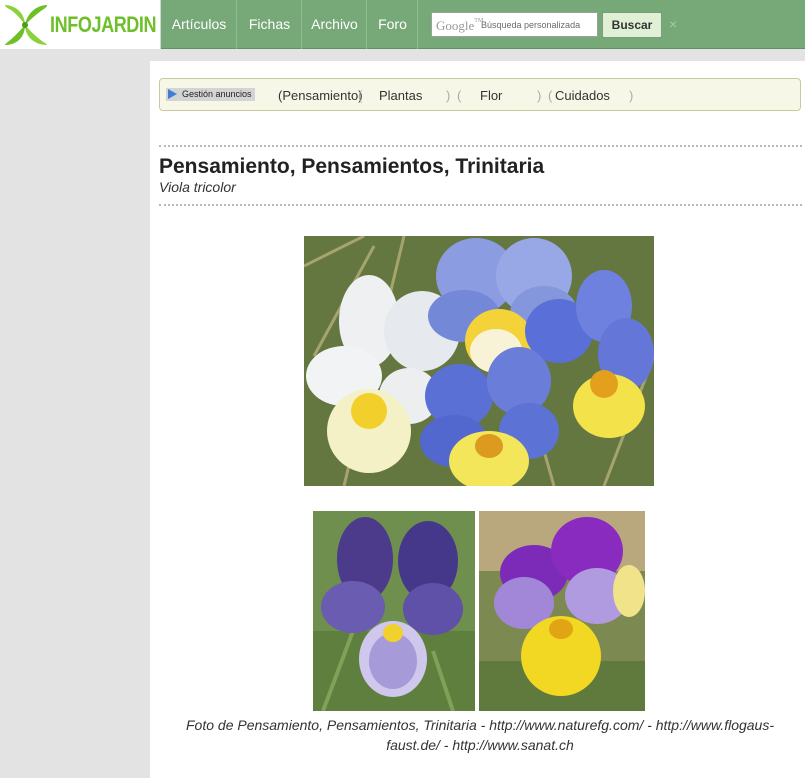 Image resolution: width=805 pixels, height=778 pixels. I want to click on ad-choices-text: Gestión anuncios, so click(217, 94).